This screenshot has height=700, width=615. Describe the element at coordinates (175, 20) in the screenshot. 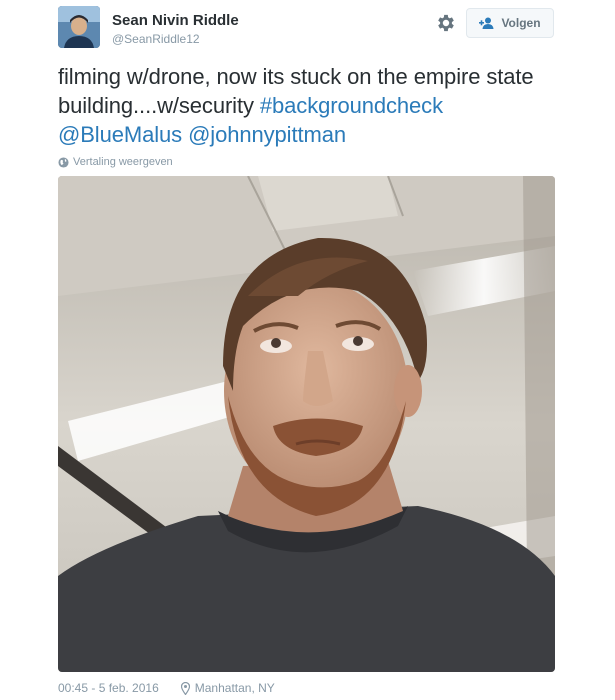

I see `user-display-name: Sean Nivin Riddle` at that location.